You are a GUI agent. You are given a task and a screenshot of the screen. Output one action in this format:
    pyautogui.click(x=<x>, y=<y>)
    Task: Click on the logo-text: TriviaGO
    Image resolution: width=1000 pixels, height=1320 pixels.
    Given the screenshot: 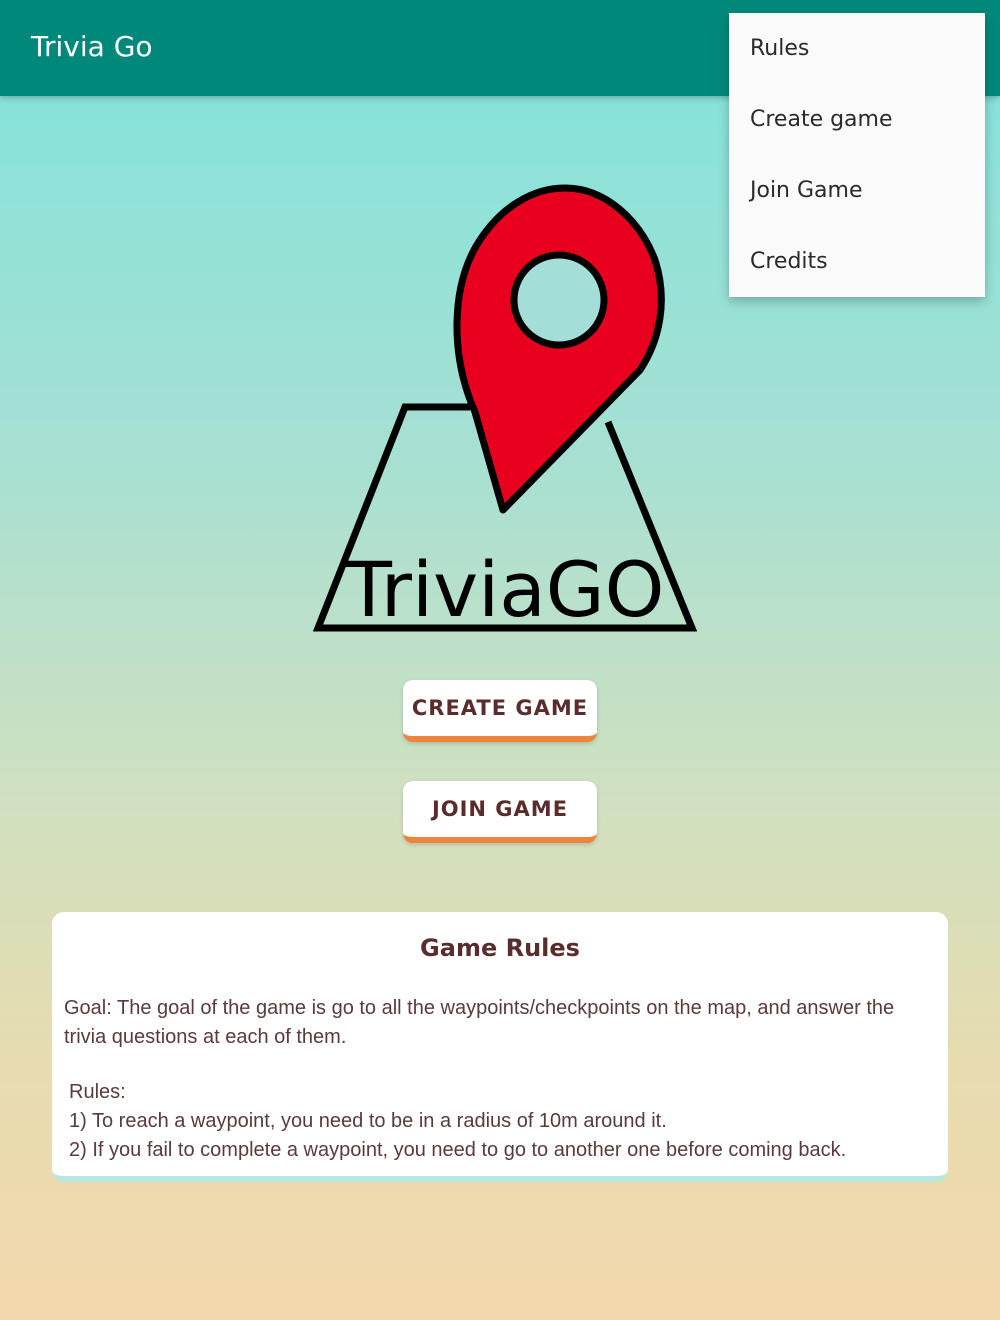 What is the action you would take?
    pyautogui.click(x=505, y=589)
    